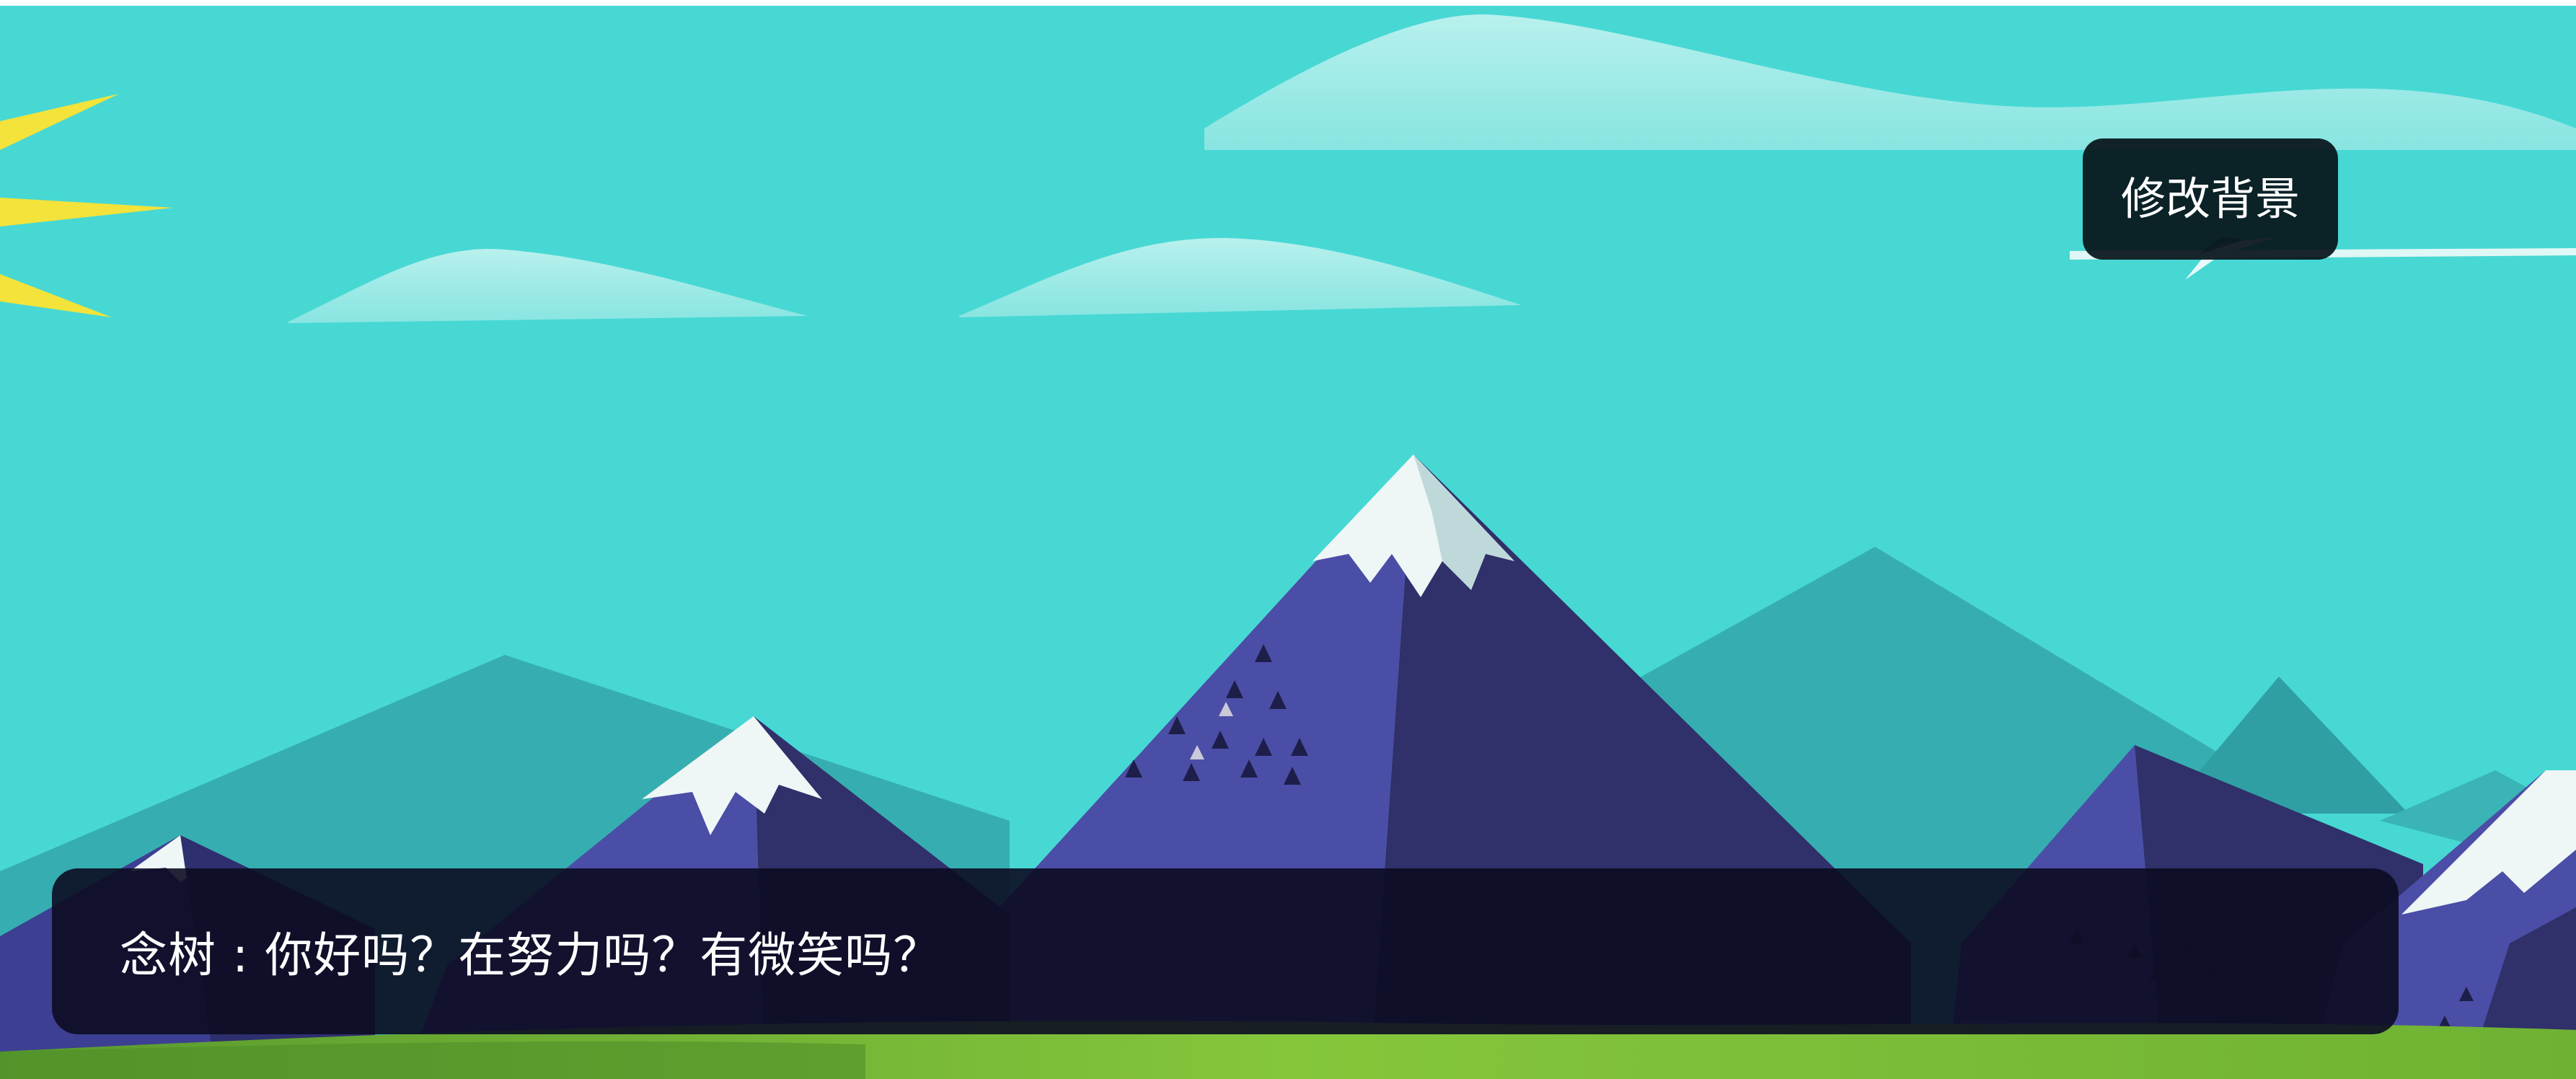 The width and height of the screenshot is (2576, 1079). Describe the element at coordinates (2210, 199) in the screenshot. I see `change-background-button: 修改背景` at that location.